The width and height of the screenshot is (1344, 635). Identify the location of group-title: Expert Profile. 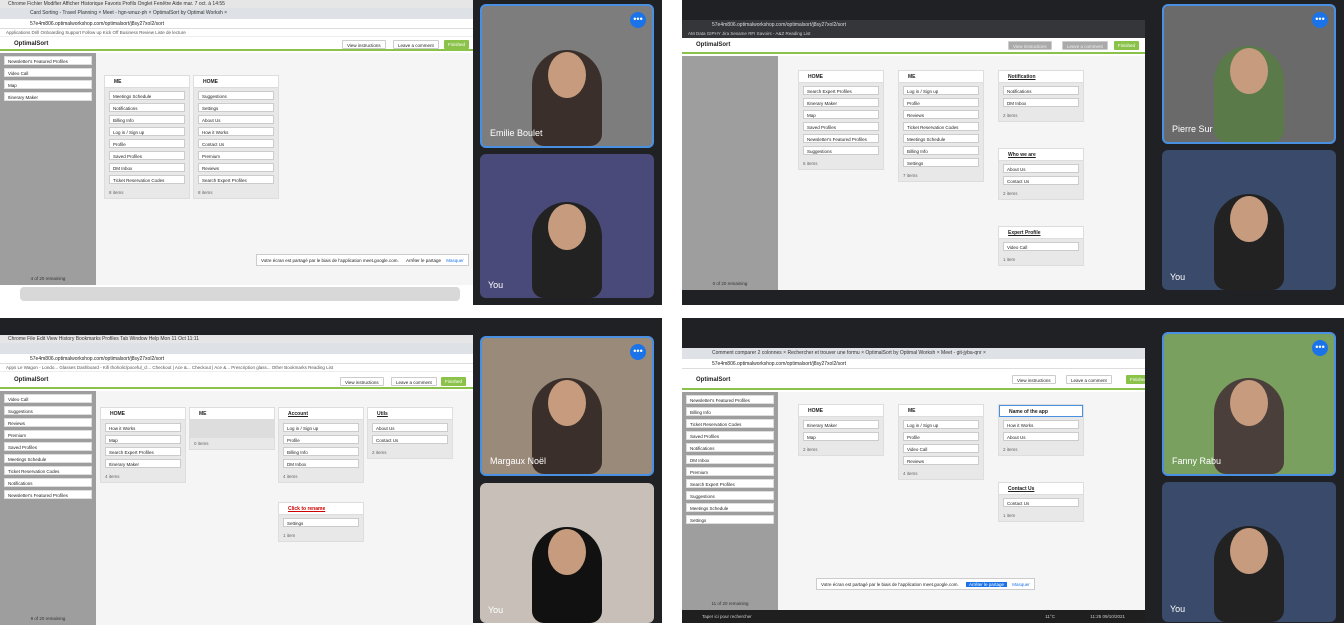
(1041, 233).